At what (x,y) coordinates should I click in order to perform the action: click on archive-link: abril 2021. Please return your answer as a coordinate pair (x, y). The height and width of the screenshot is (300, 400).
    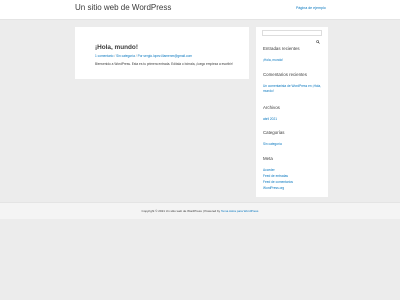
    Looking at the image, I should click on (270, 119).